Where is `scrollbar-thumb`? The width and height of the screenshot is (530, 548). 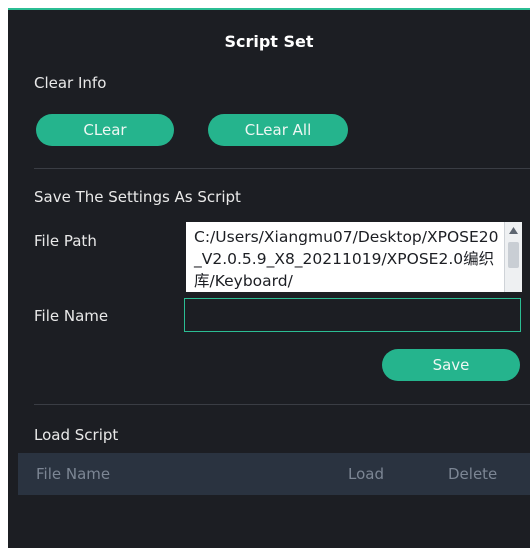
scrollbar-thumb is located at coordinates (513, 255).